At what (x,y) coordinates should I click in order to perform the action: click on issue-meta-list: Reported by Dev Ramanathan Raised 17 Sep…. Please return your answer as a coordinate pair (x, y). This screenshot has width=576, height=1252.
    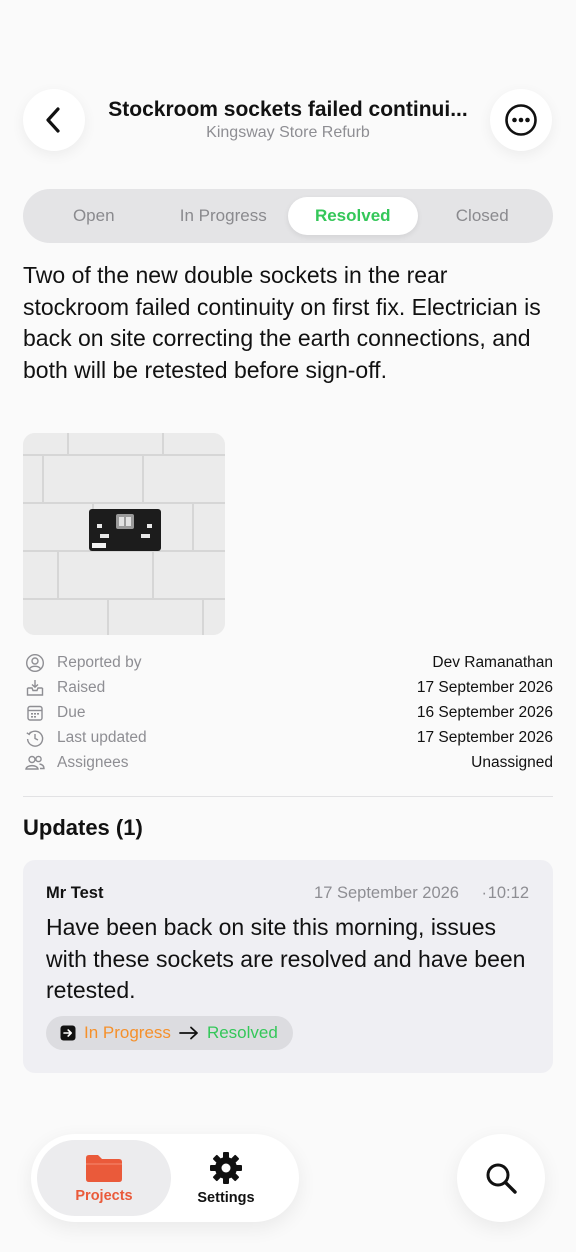
    Looking at the image, I should click on (288, 712).